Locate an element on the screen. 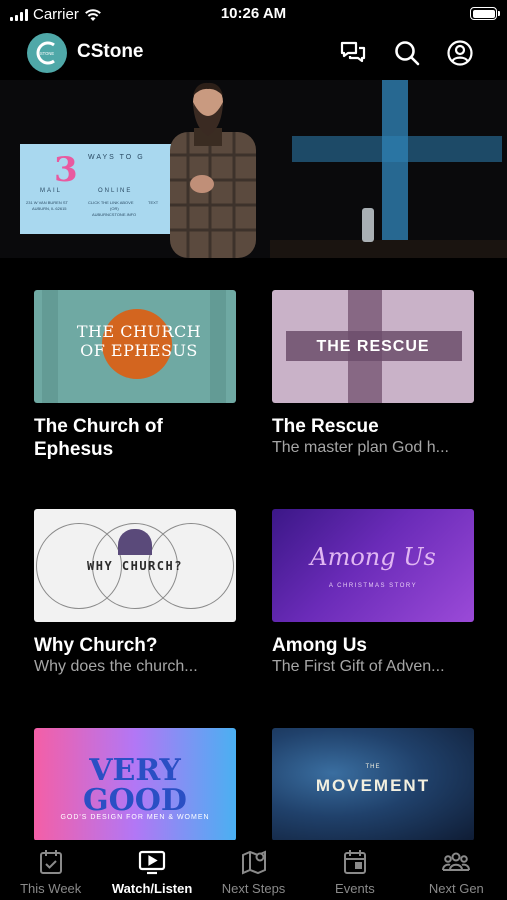 Image resolution: width=507 pixels, height=900 pixels. stage-floor is located at coordinates (388, 249).